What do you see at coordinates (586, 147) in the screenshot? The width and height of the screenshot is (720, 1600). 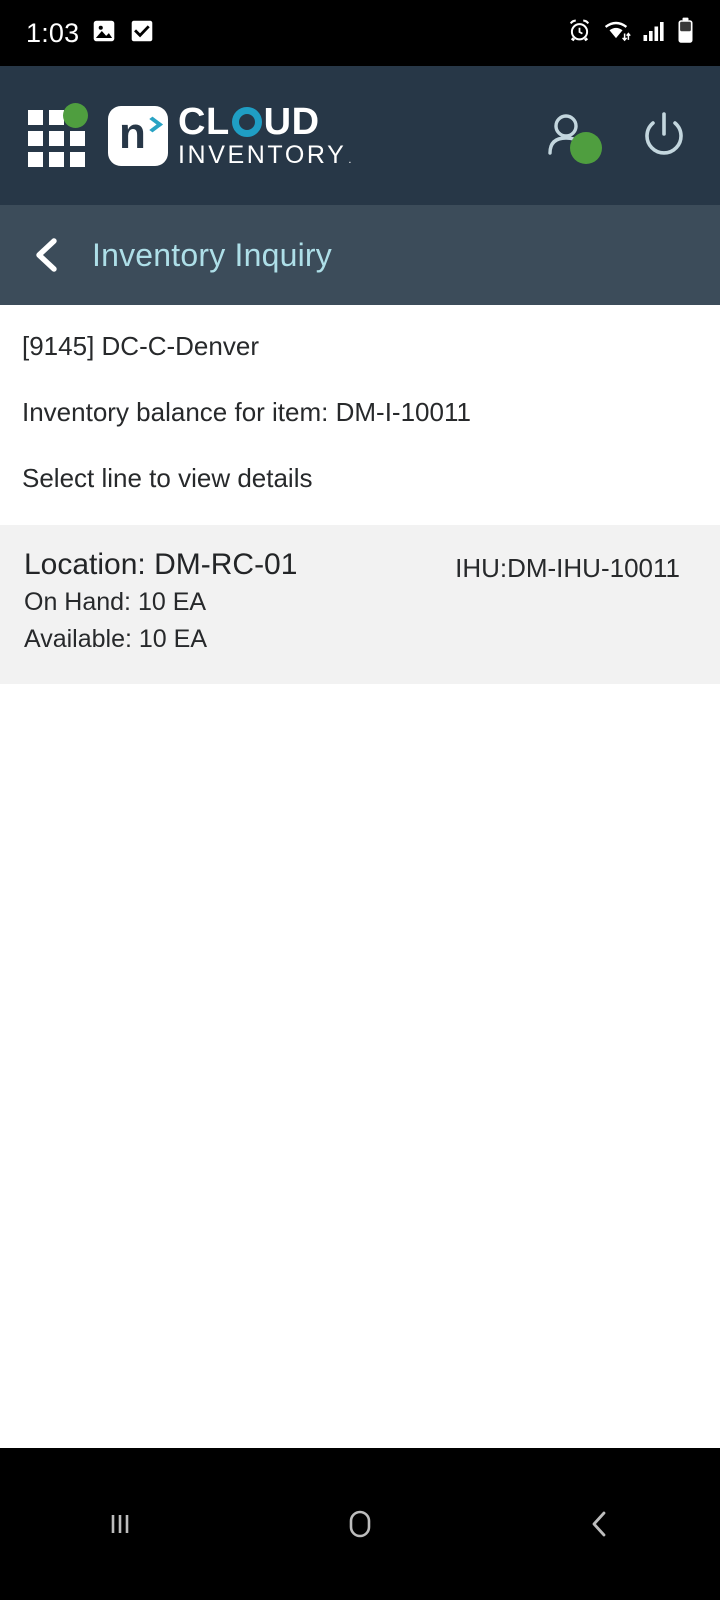 I see `online-status-dot` at bounding box center [586, 147].